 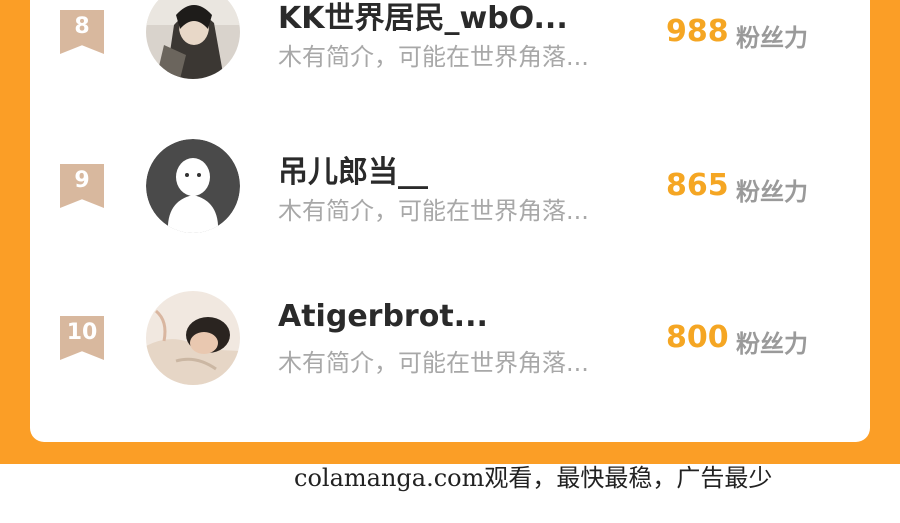 I want to click on user-name: 吊儿郎当__, so click(x=353, y=172).